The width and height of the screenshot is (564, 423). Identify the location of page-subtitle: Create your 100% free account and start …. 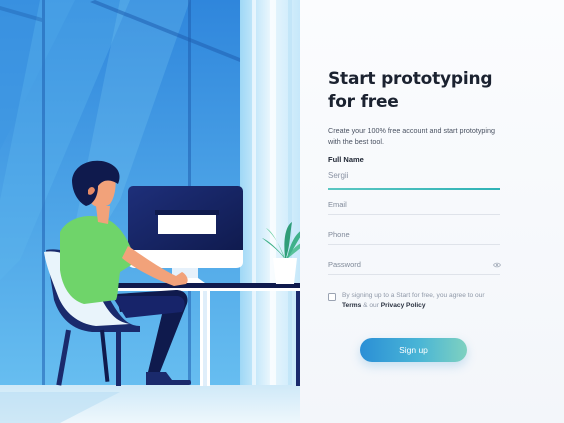
(428, 136).